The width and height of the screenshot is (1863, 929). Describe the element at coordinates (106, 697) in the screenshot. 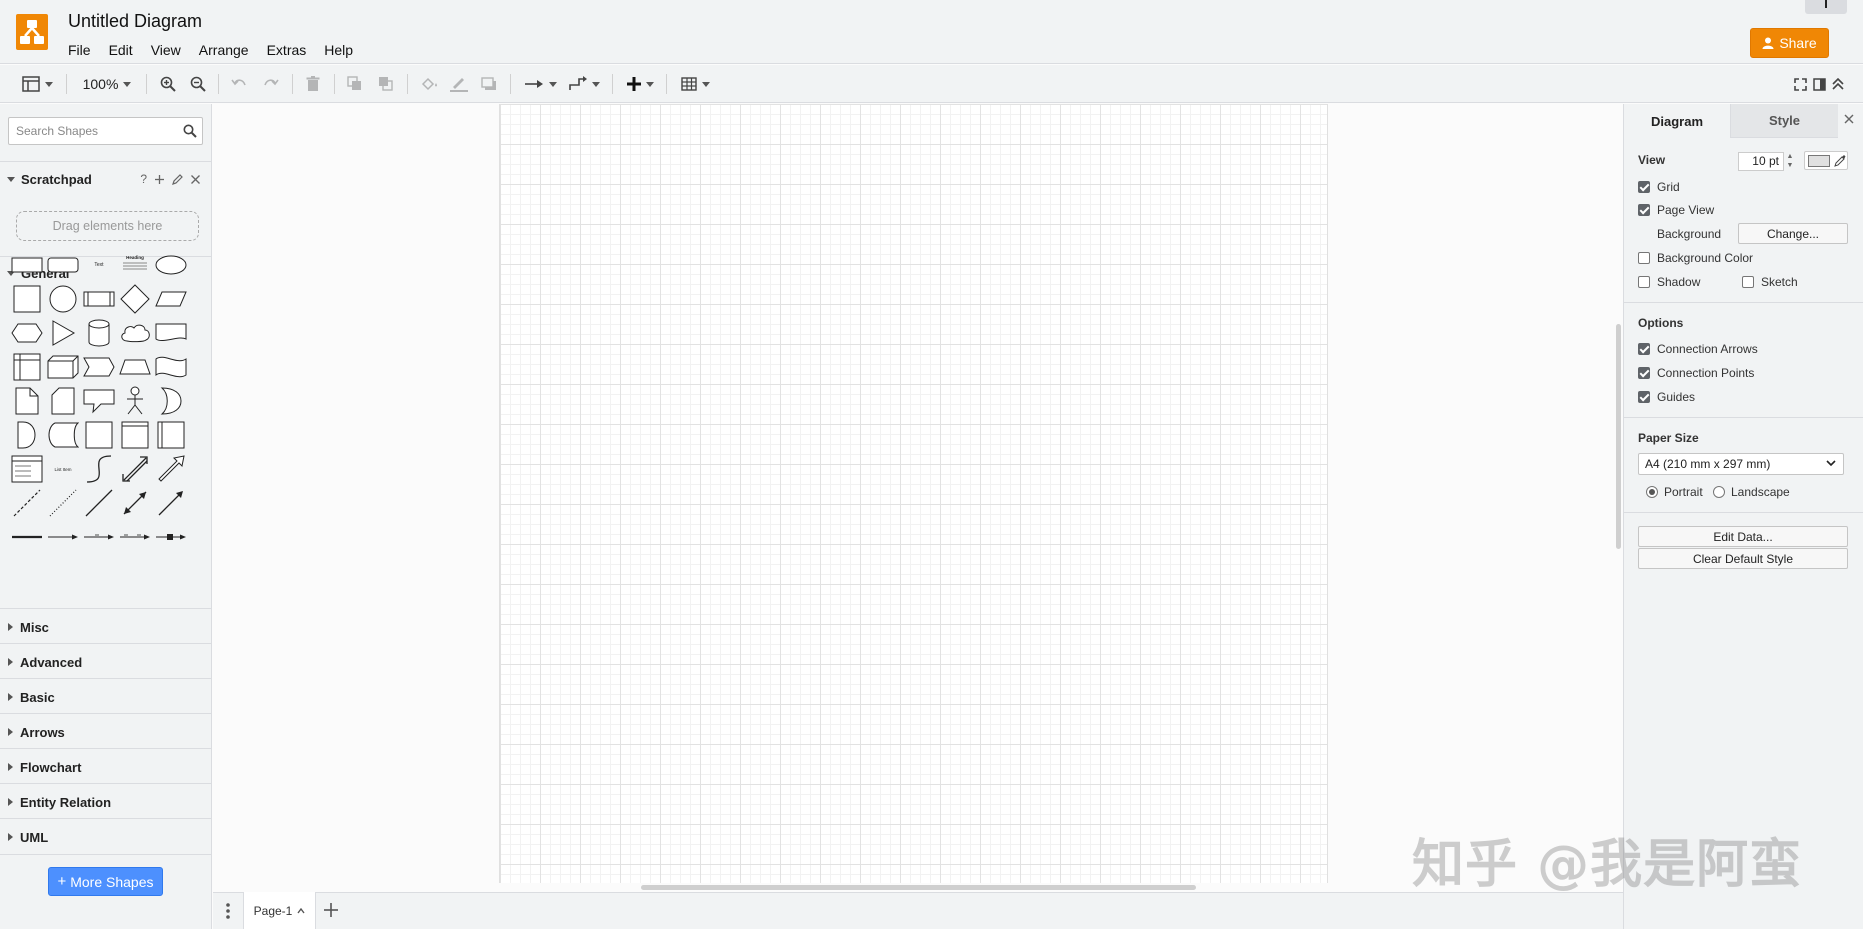

I see `library-basic: Basic` at that location.